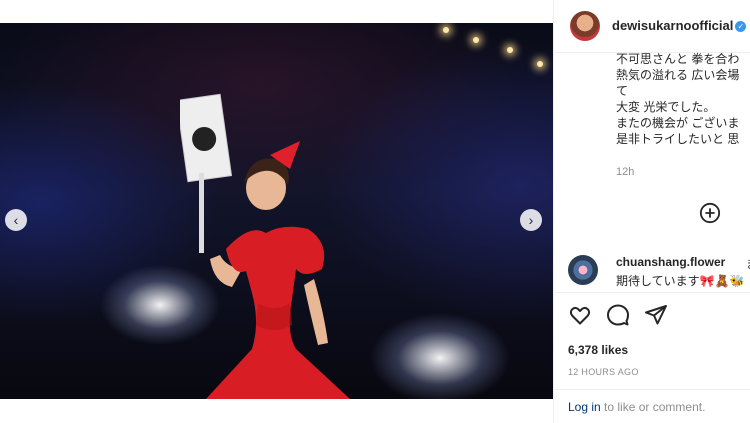 This screenshot has width=750, height=423. Describe the element at coordinates (625, 172) in the screenshot. I see `caption-time: 12h` at that location.